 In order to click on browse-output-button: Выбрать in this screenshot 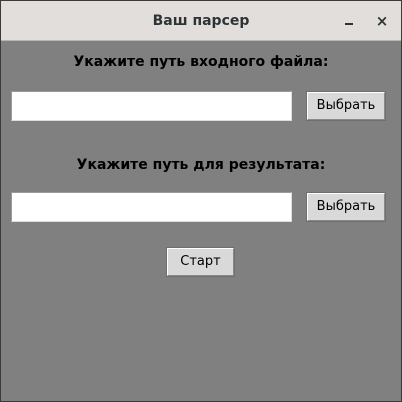, I will do `click(346, 207)`.